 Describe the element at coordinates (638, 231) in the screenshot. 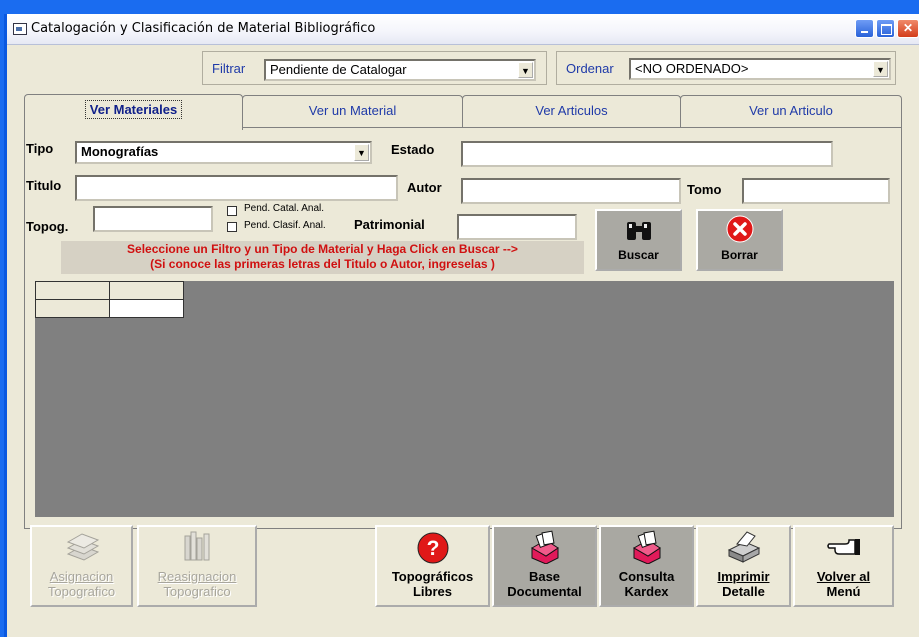

I see `binoculars-icon` at that location.